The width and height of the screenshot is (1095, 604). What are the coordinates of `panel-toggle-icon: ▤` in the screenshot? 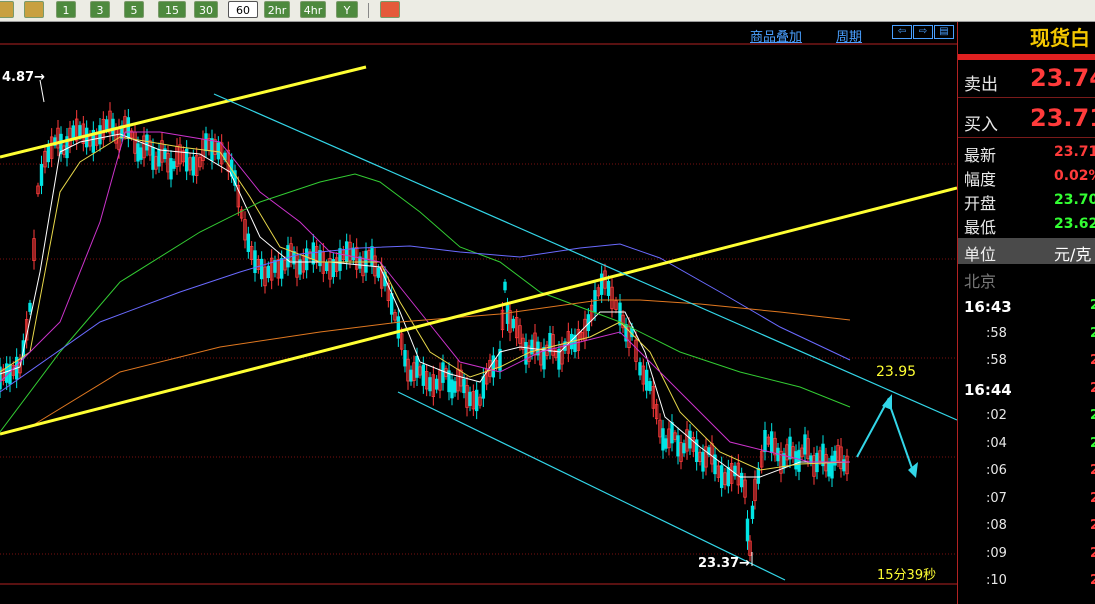 It's located at (944, 32).